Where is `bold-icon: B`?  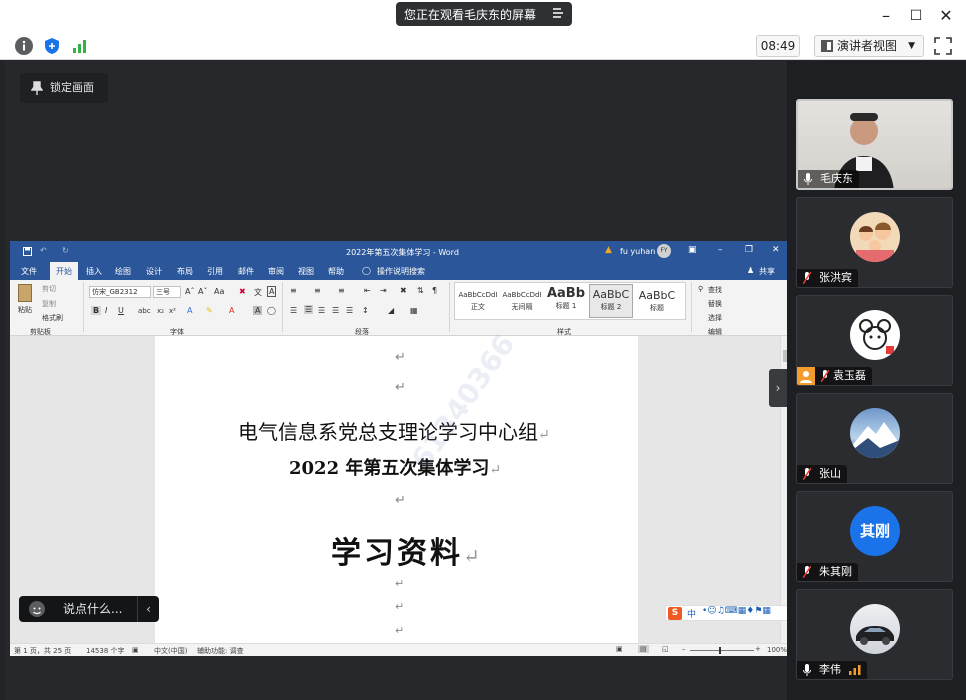 bold-icon: B is located at coordinates (96, 310).